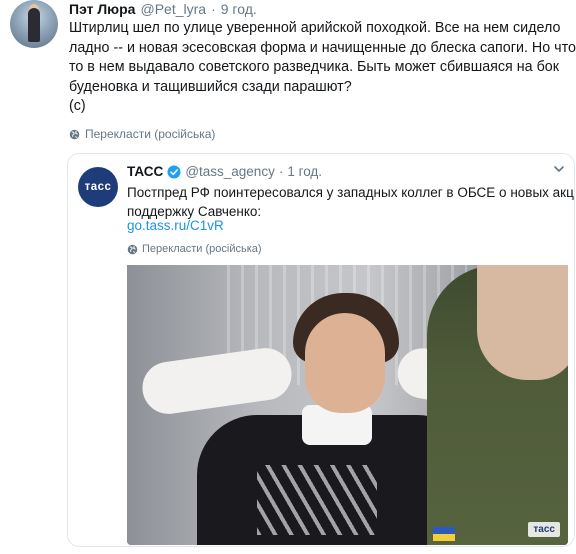  Describe the element at coordinates (145, 171) in the screenshot. I see `quoted-author-name: ТАСС` at that location.